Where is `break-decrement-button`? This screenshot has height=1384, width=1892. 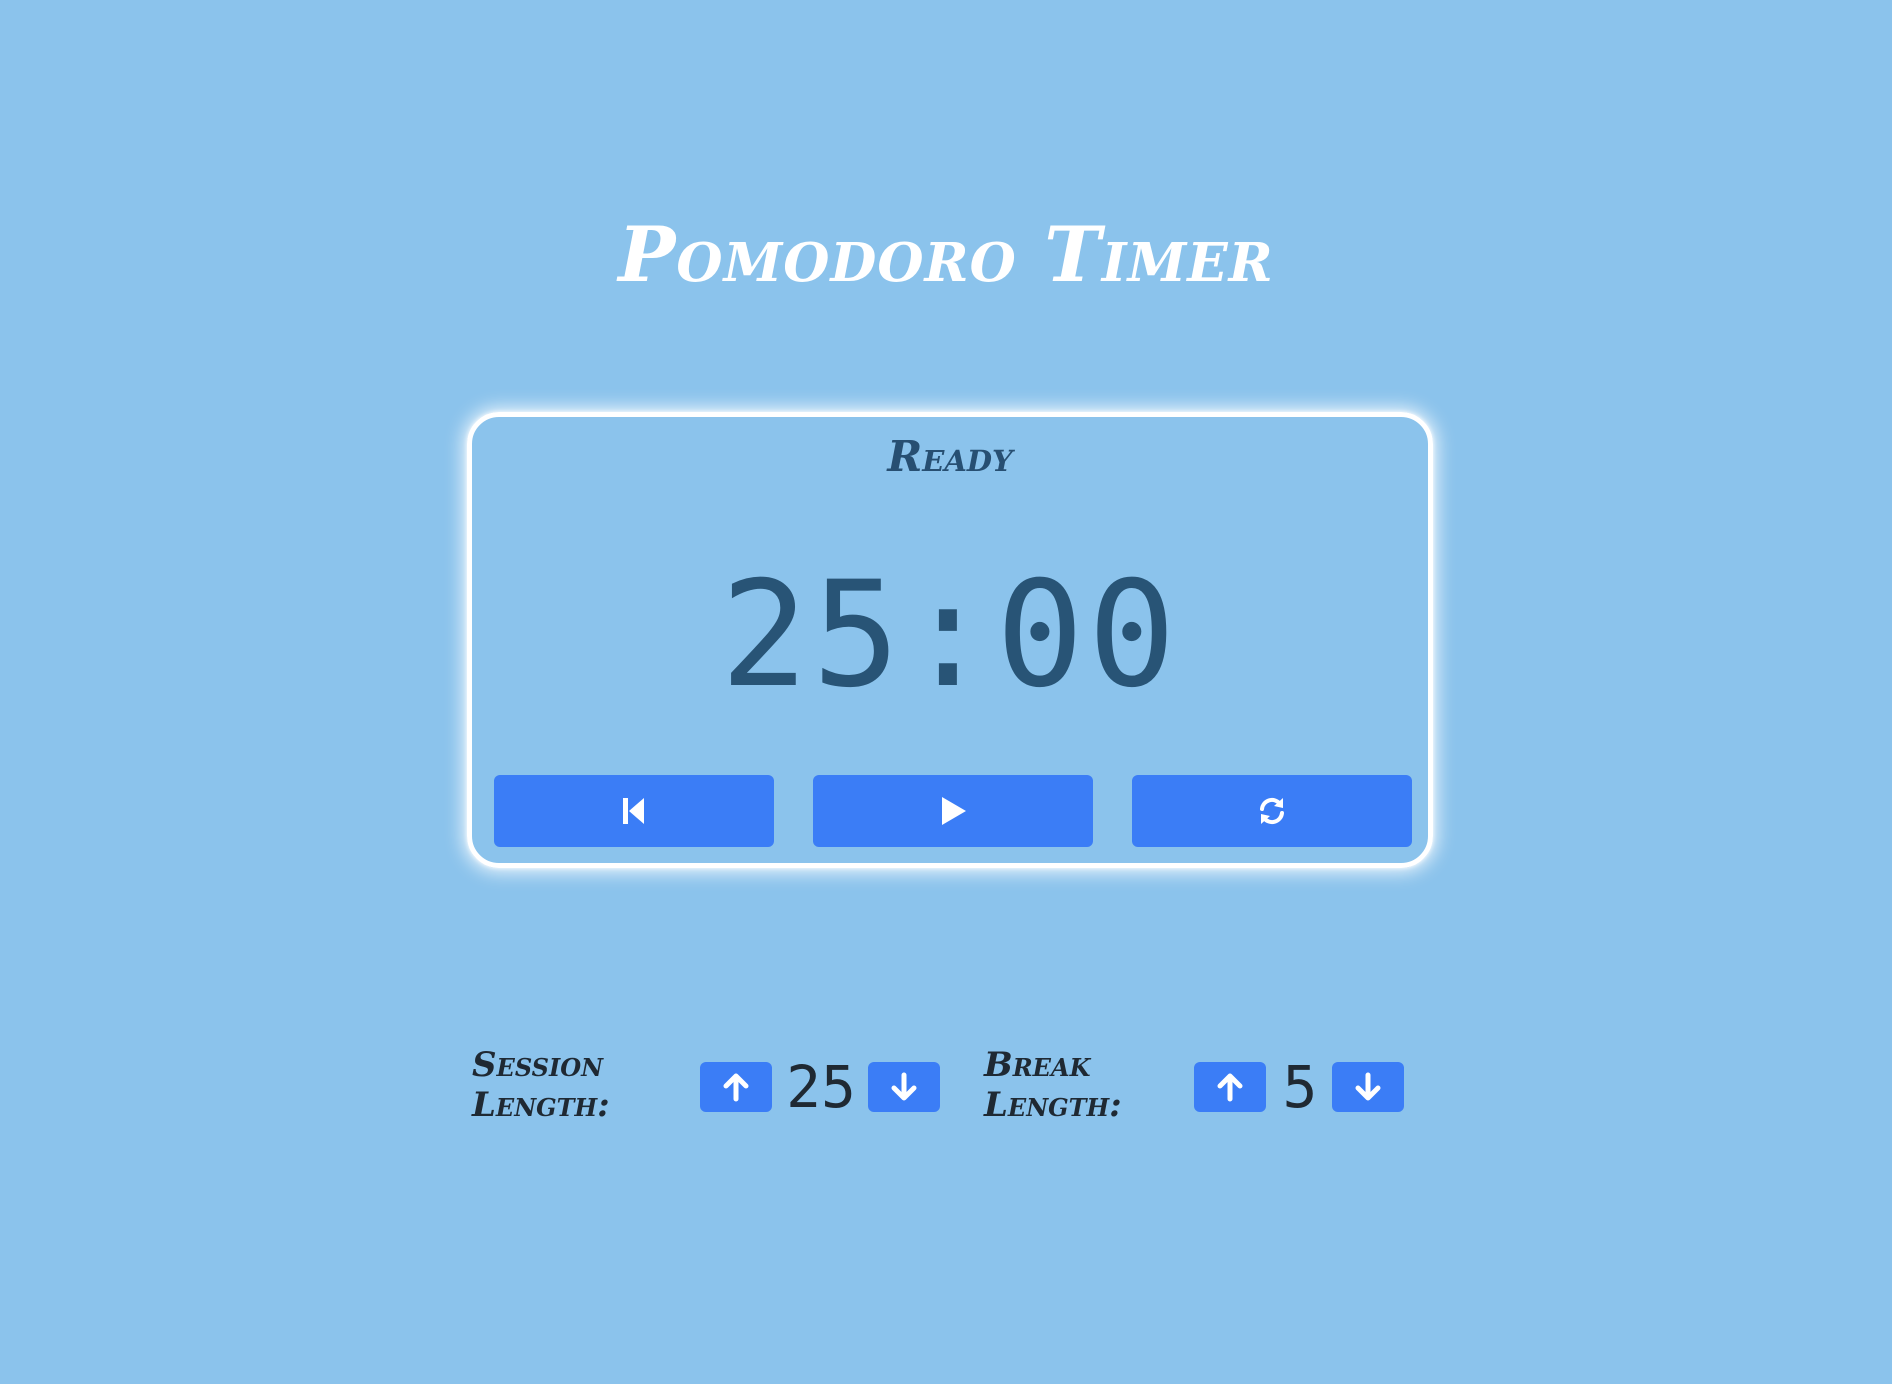 break-decrement-button is located at coordinates (1368, 1087).